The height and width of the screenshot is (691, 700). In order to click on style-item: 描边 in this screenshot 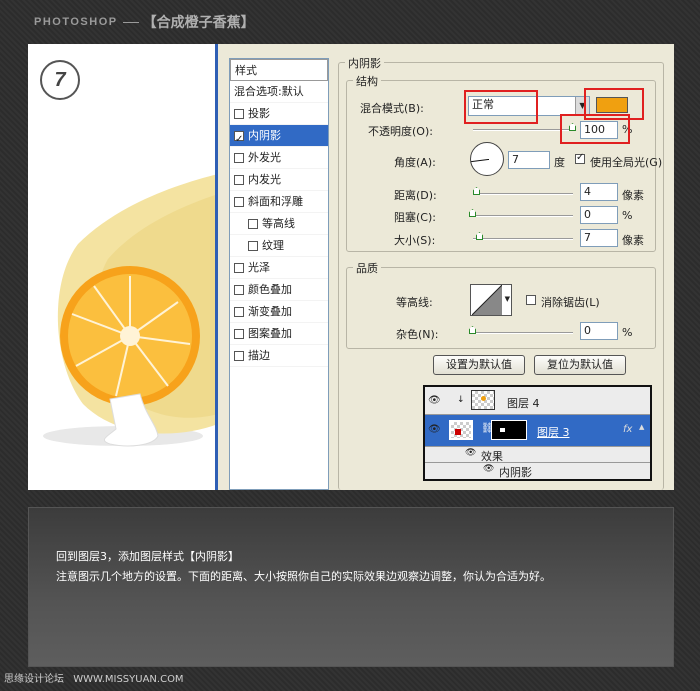, I will do `click(279, 356)`.